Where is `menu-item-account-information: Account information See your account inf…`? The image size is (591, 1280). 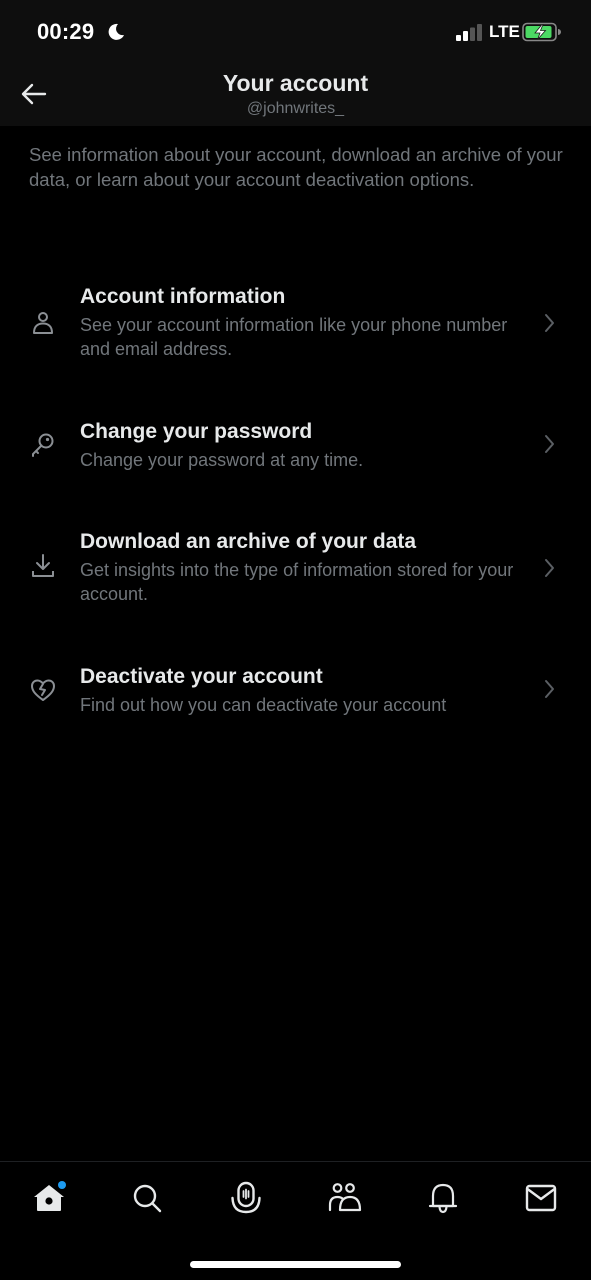
menu-item-account-information: Account information See your account inf… is located at coordinates (295, 325).